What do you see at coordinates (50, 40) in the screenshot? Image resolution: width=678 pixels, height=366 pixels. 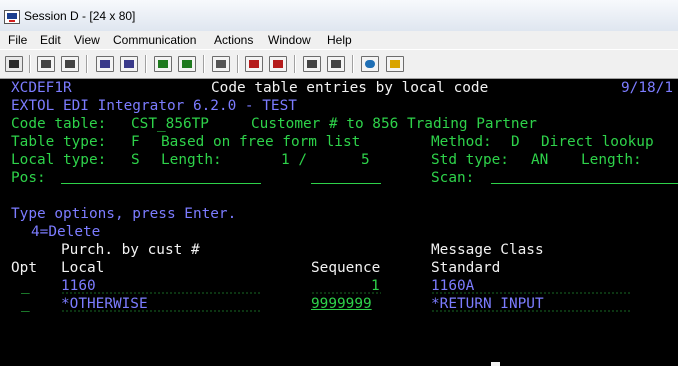 I see `menu-edit: Edit` at bounding box center [50, 40].